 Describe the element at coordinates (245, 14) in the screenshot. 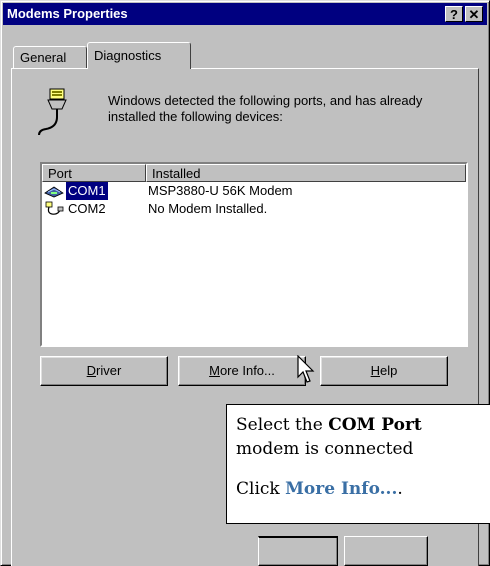

I see `title-bar: Modems Properties ? ✕` at that location.